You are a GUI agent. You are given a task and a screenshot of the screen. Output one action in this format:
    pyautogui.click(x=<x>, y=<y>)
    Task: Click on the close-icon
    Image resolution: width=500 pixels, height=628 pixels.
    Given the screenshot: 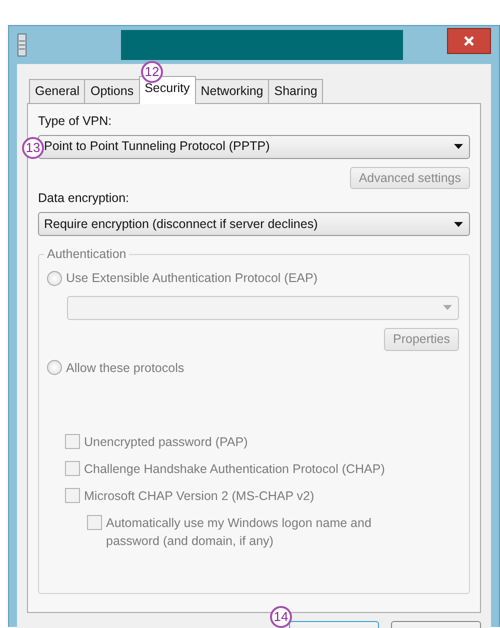 What is the action you would take?
    pyautogui.click(x=469, y=41)
    